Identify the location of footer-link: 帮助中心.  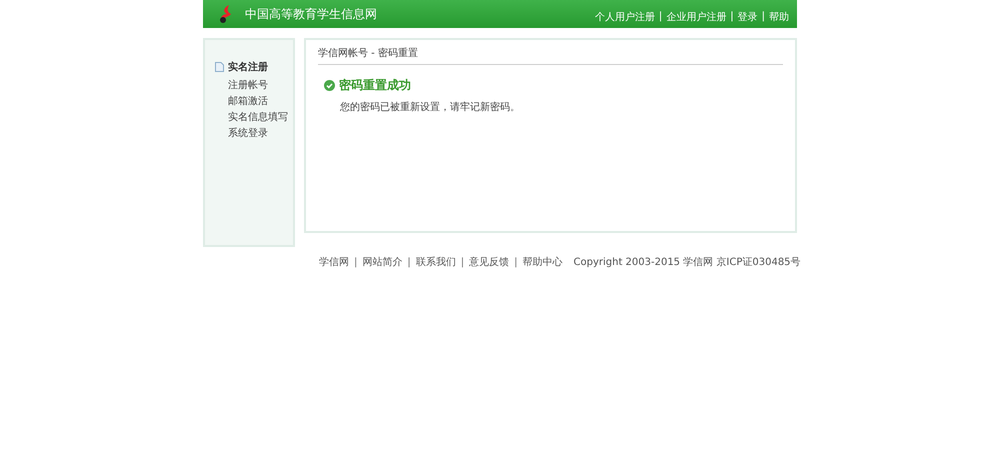
(542, 262).